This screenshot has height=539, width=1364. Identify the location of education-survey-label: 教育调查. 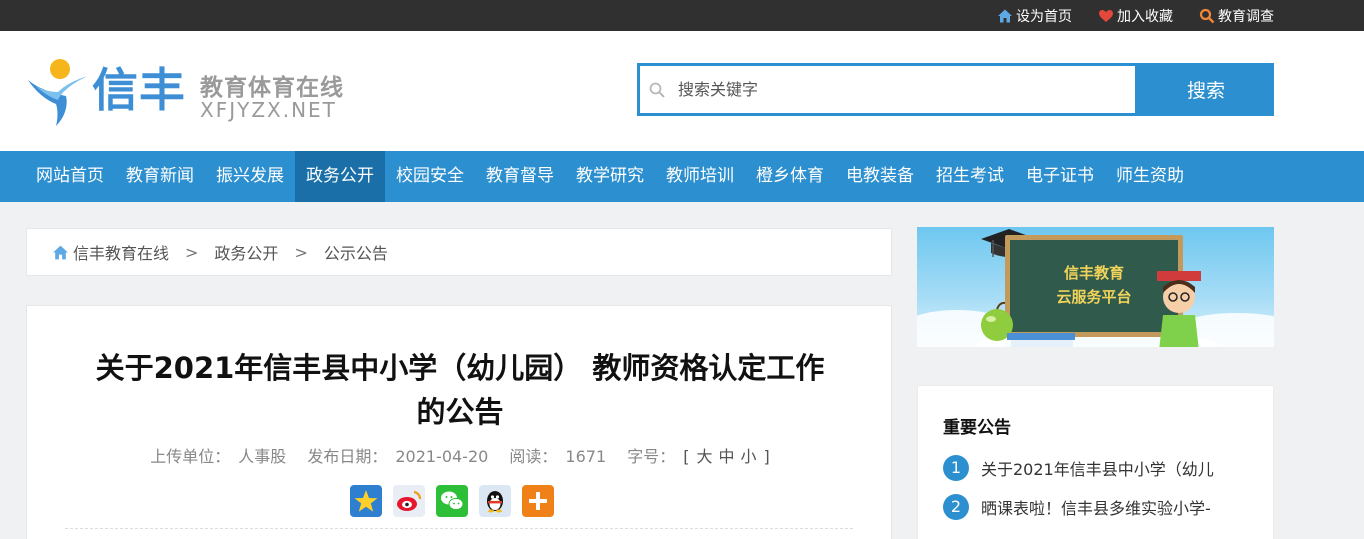
(1246, 16).